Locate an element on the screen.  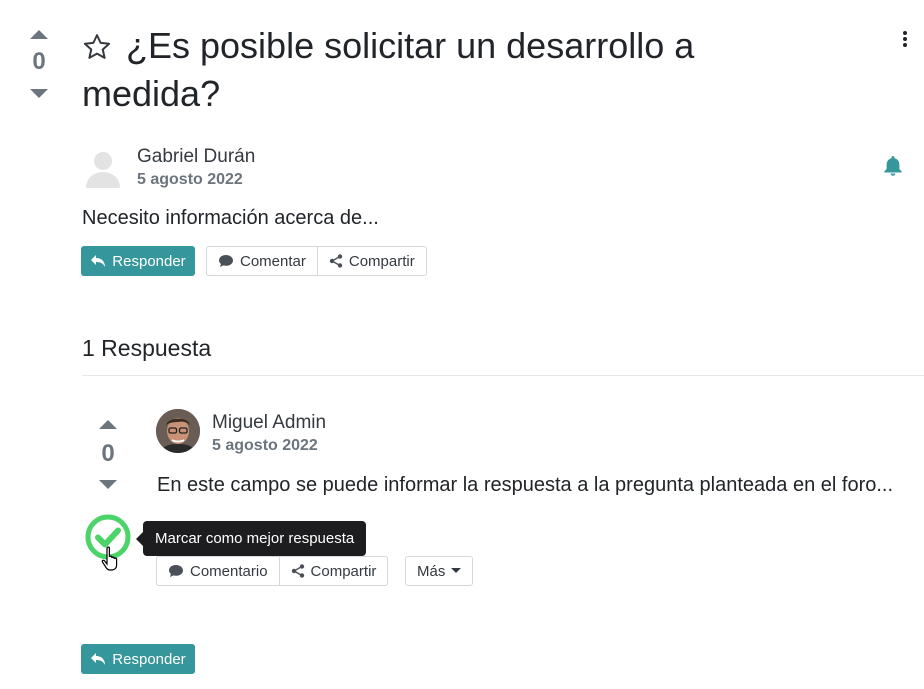
answer-downvote-button is located at coordinates (108, 484).